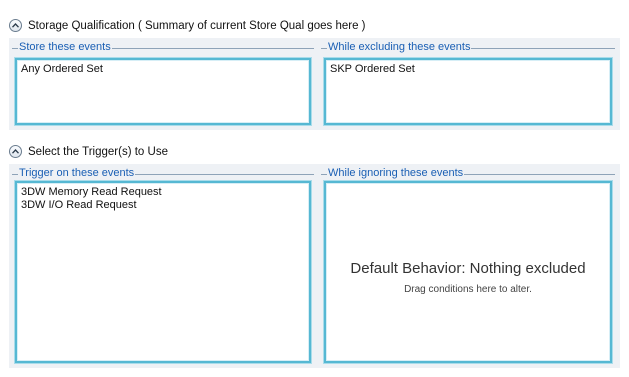 This screenshot has height=377, width=629. What do you see at coordinates (396, 173) in the screenshot?
I see `ignore-events-title: While ignoring these events` at bounding box center [396, 173].